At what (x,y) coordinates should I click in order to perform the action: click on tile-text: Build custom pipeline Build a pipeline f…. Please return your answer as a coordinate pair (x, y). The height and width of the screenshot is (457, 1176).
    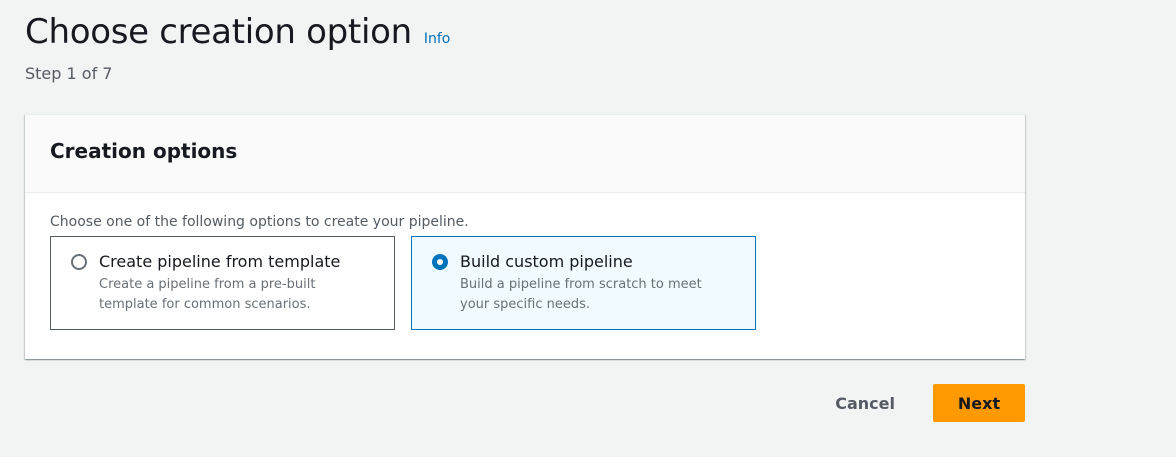
    Looking at the image, I should click on (585, 290).